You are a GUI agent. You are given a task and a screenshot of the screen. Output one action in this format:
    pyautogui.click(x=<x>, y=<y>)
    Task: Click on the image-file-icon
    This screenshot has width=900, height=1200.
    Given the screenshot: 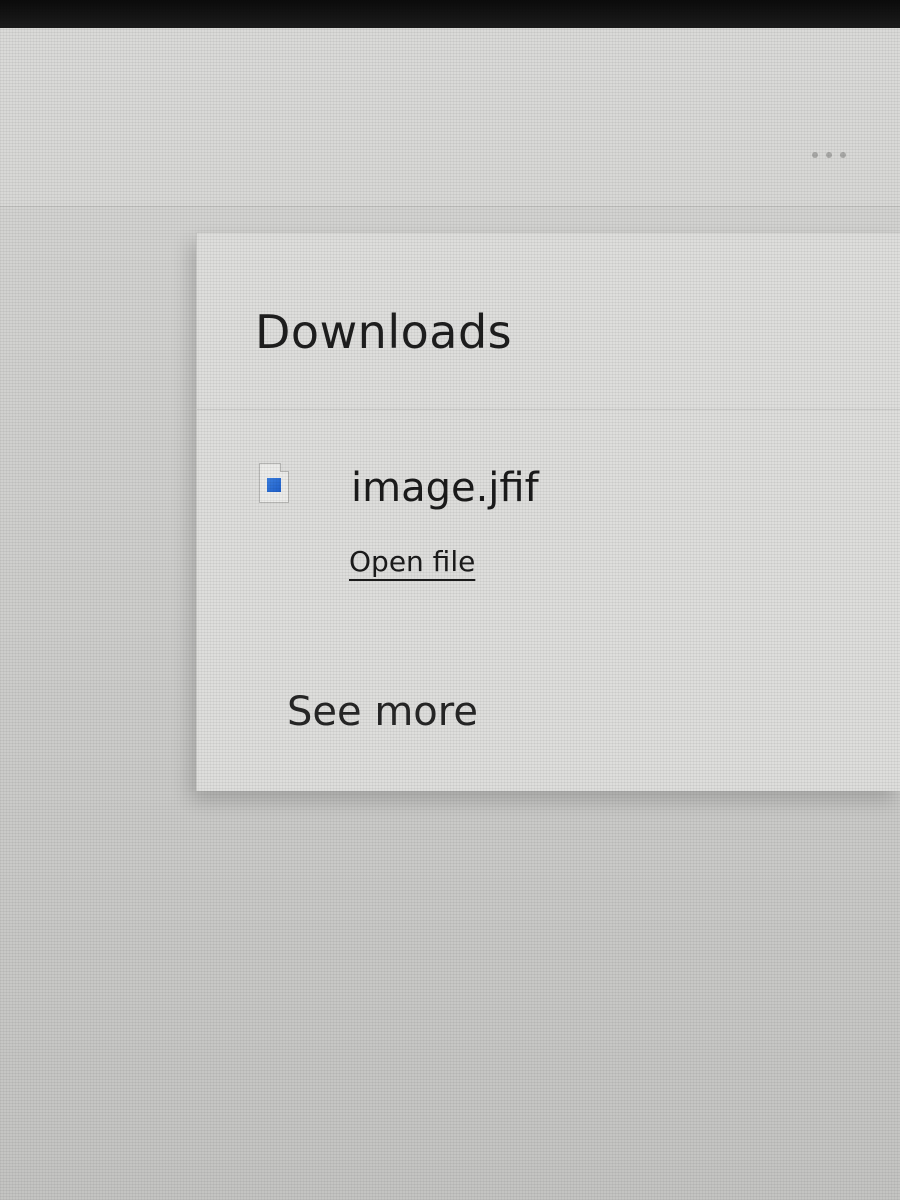 What is the action you would take?
    pyautogui.click(x=274, y=483)
    